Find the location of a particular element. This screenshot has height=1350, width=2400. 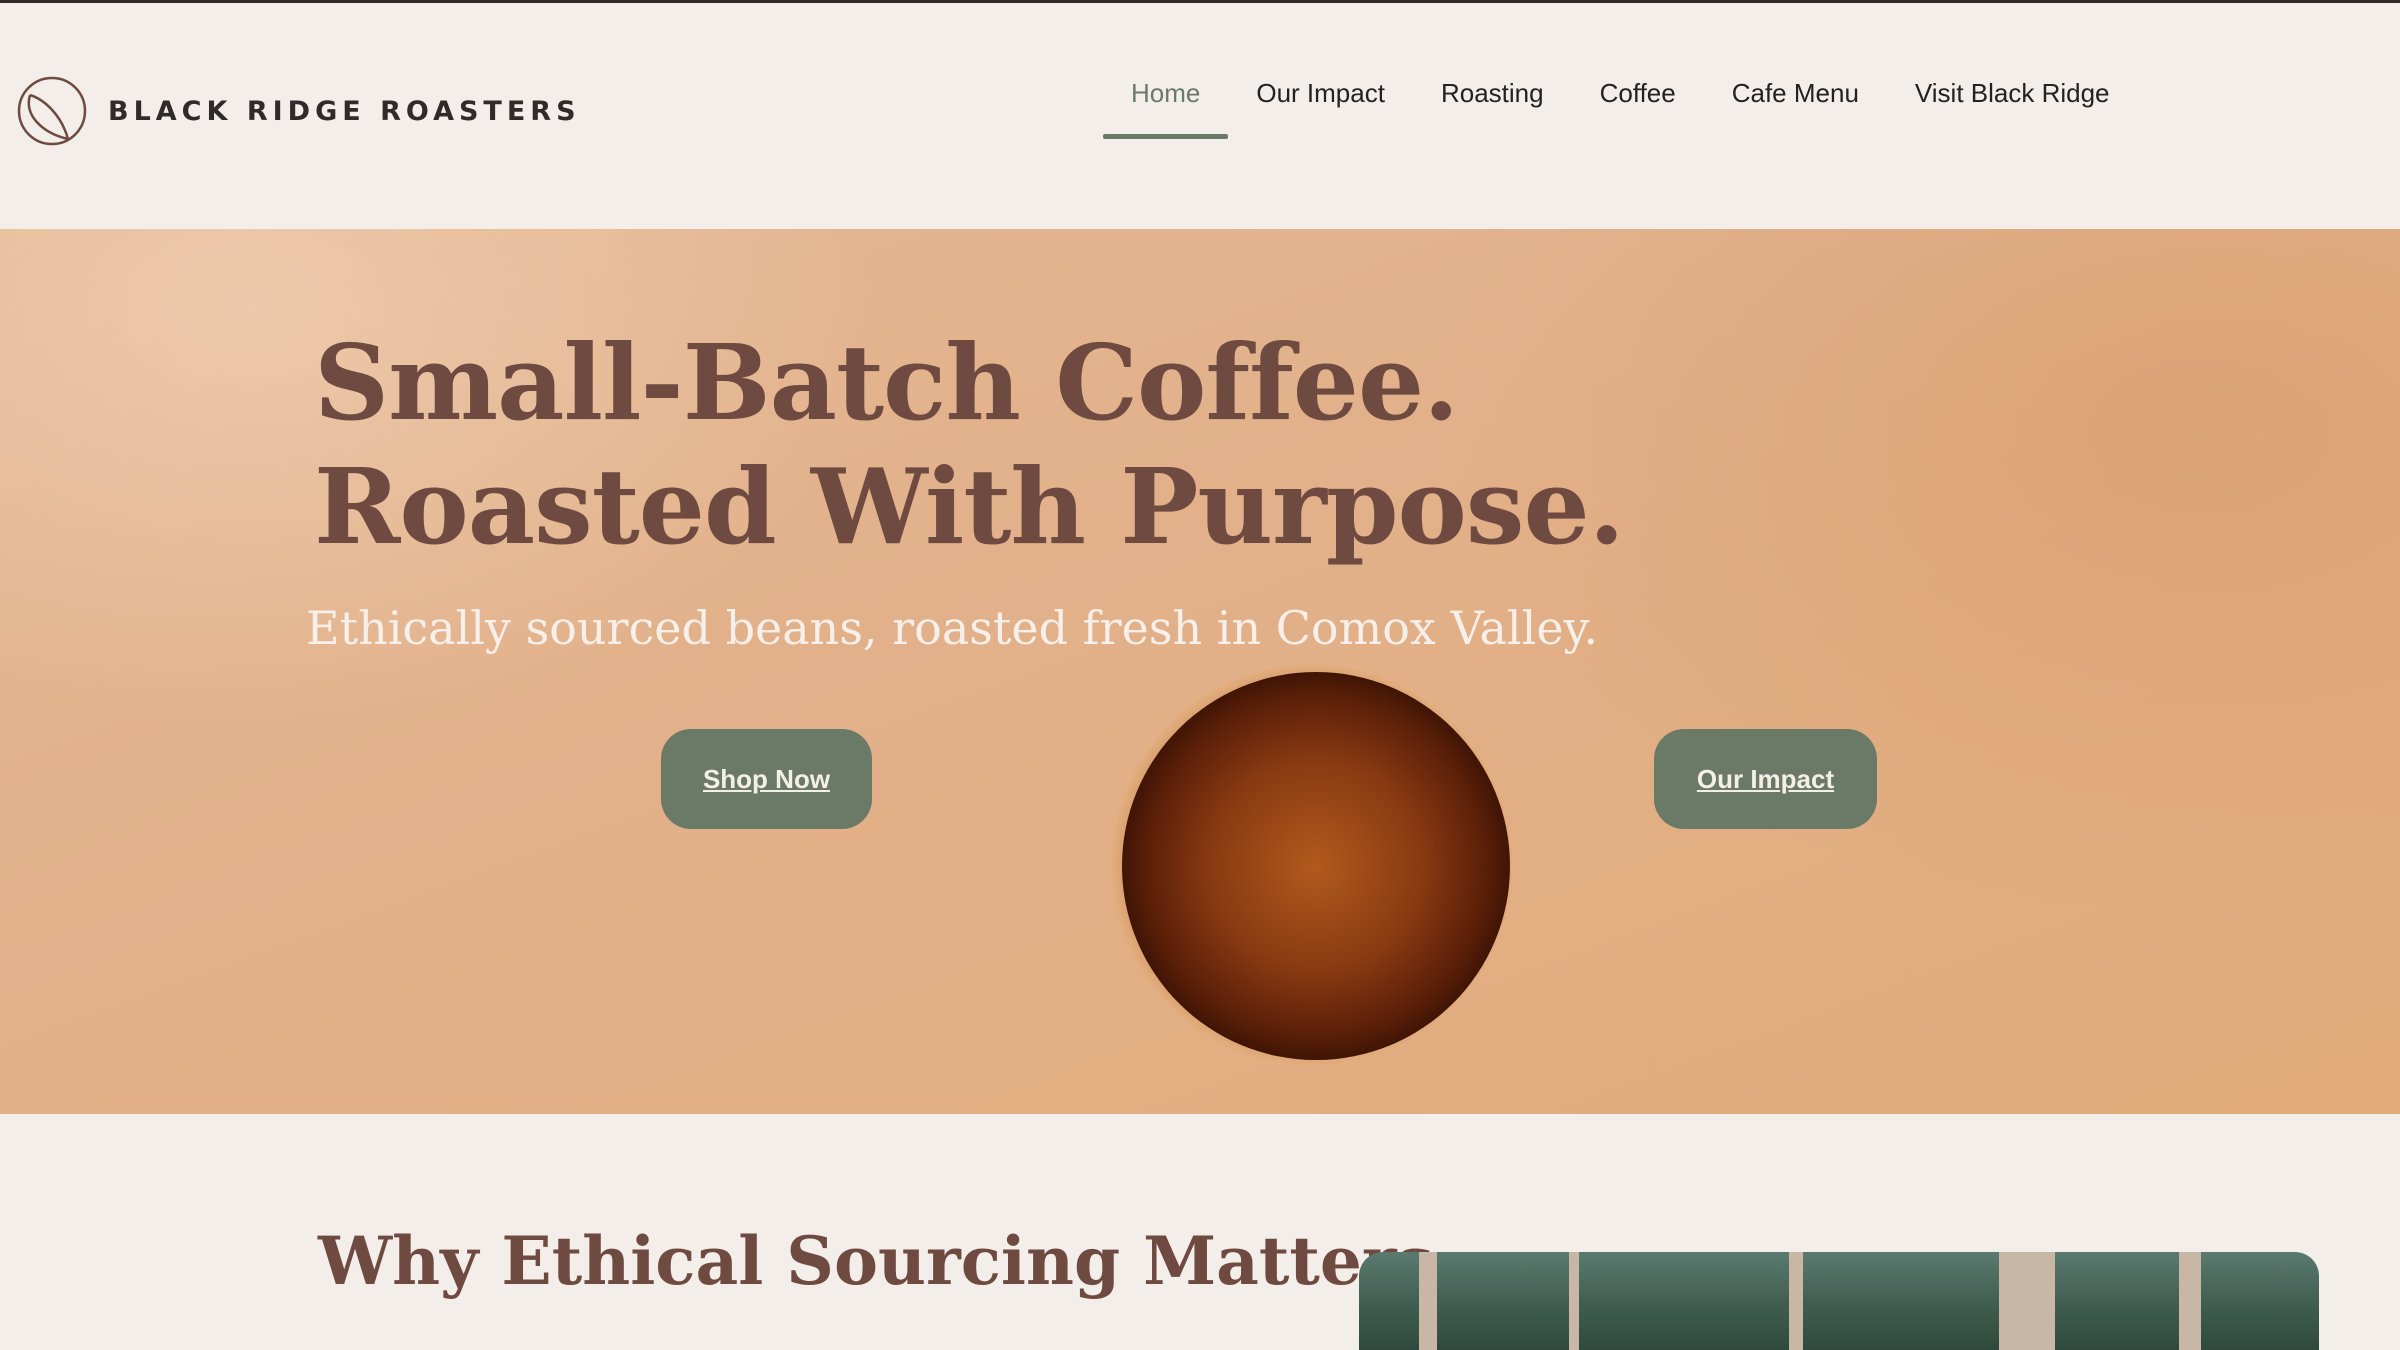

nav-item-roasting: Roasting is located at coordinates (1492, 98).